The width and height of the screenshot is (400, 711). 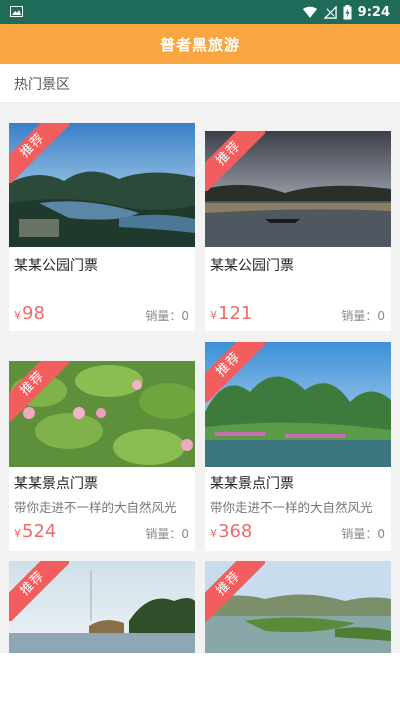 I want to click on scenic-card: 推荐 某某公园门票 ¥121 销量：0, so click(x=298, y=231).